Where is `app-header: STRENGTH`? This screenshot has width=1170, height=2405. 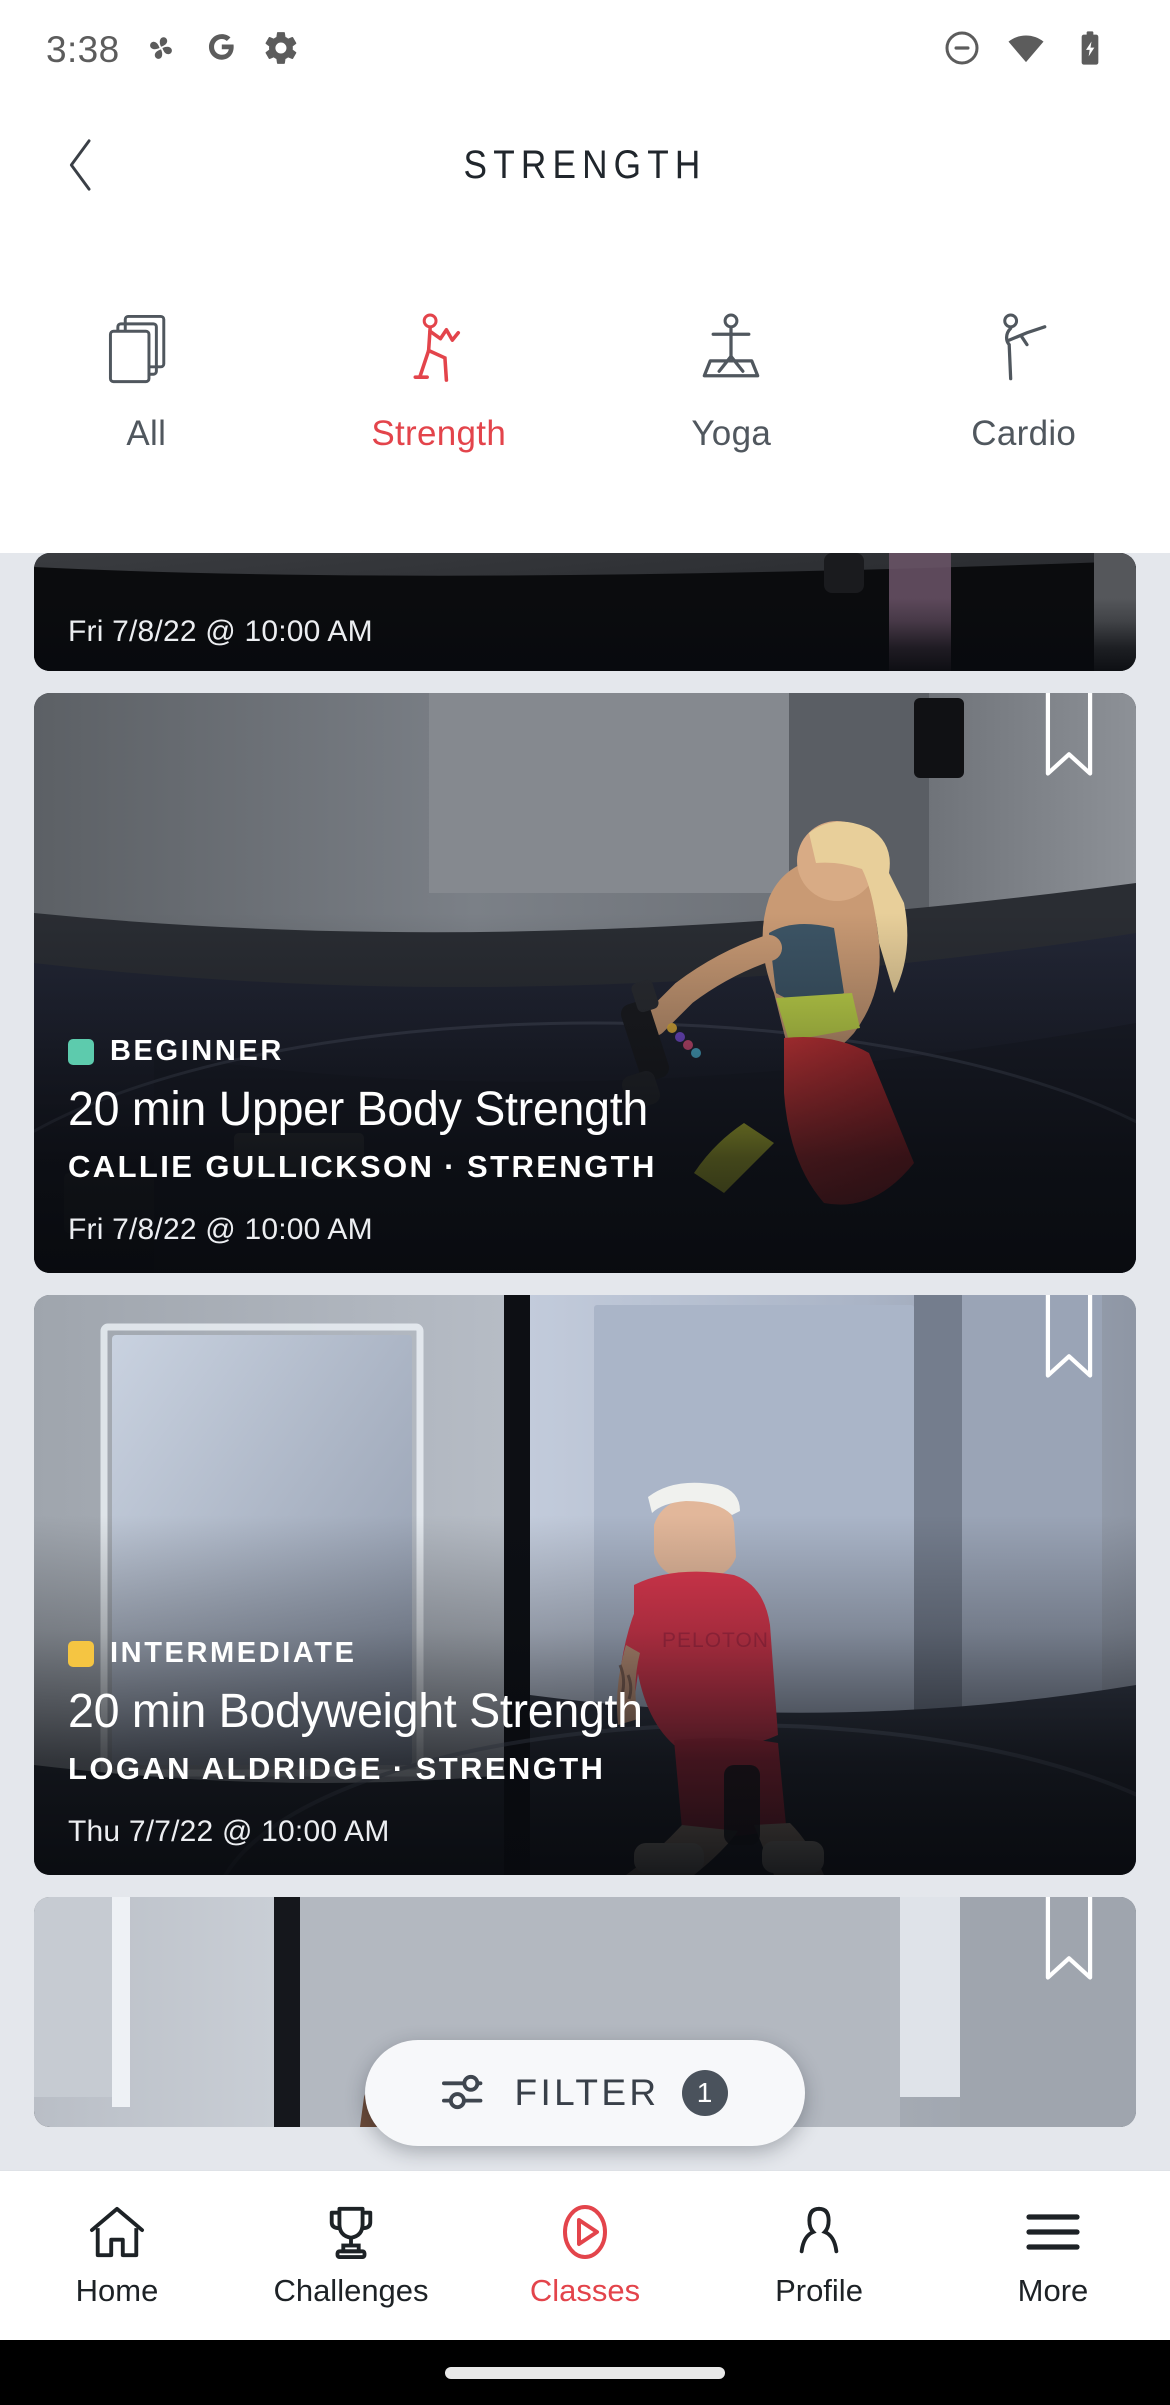
app-header: STRENGTH is located at coordinates (585, 165).